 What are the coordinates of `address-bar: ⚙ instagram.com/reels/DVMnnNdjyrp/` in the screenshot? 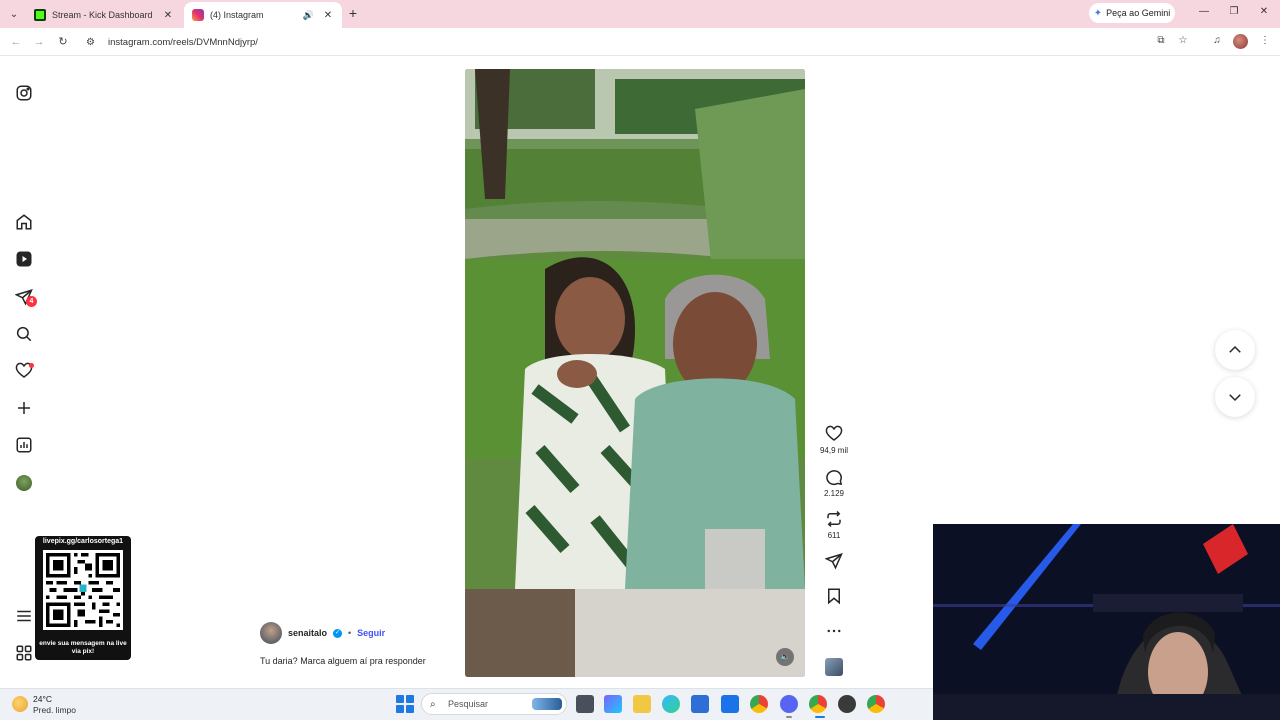 It's located at (632, 42).